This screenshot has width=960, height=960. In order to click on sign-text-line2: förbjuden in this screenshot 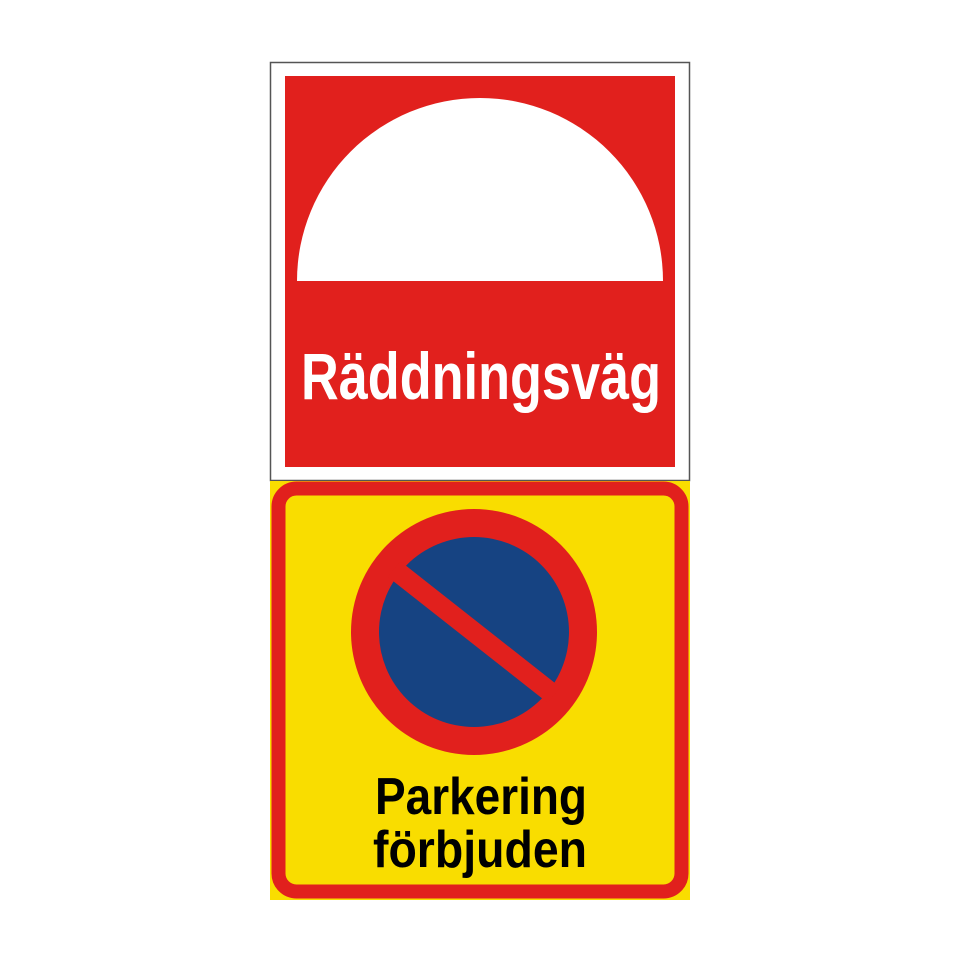, I will do `click(480, 850)`.